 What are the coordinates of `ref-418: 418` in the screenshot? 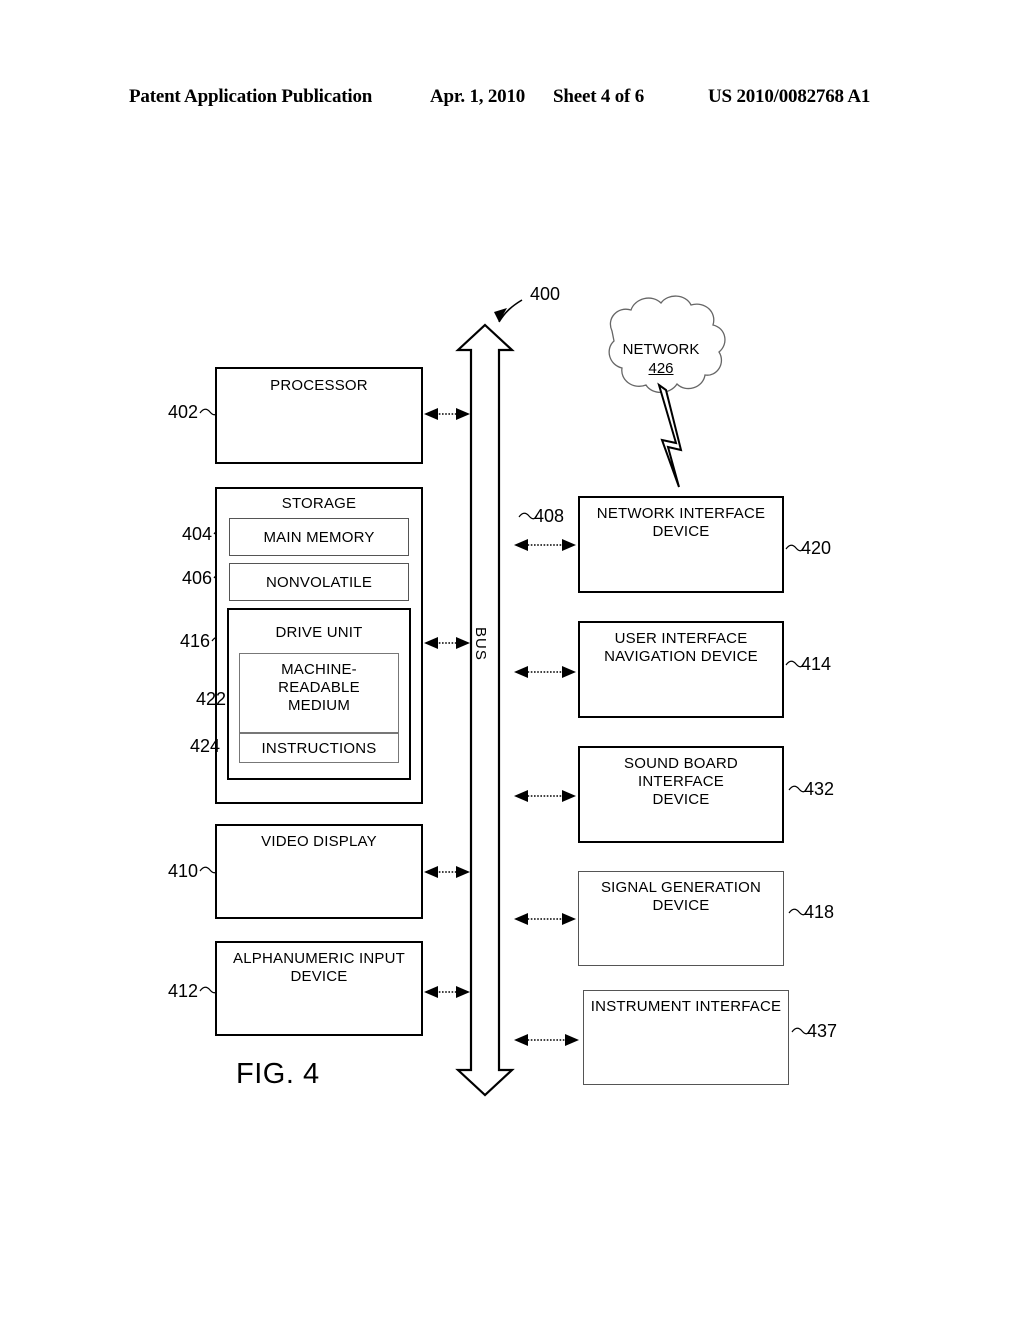 It's located at (819, 912).